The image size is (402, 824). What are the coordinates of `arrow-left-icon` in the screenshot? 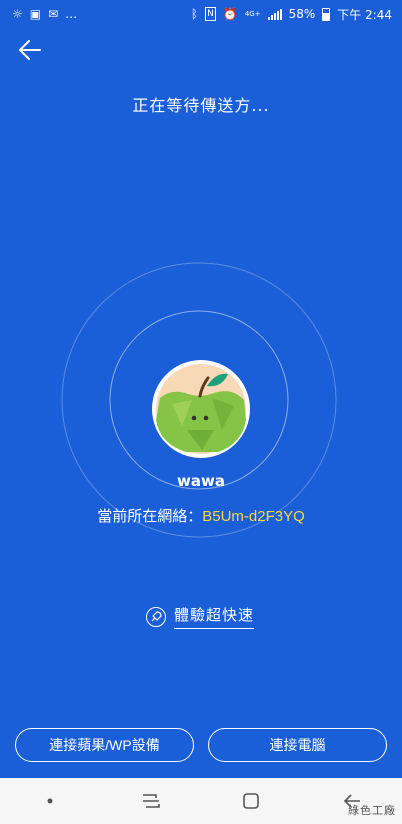 It's located at (30, 50).